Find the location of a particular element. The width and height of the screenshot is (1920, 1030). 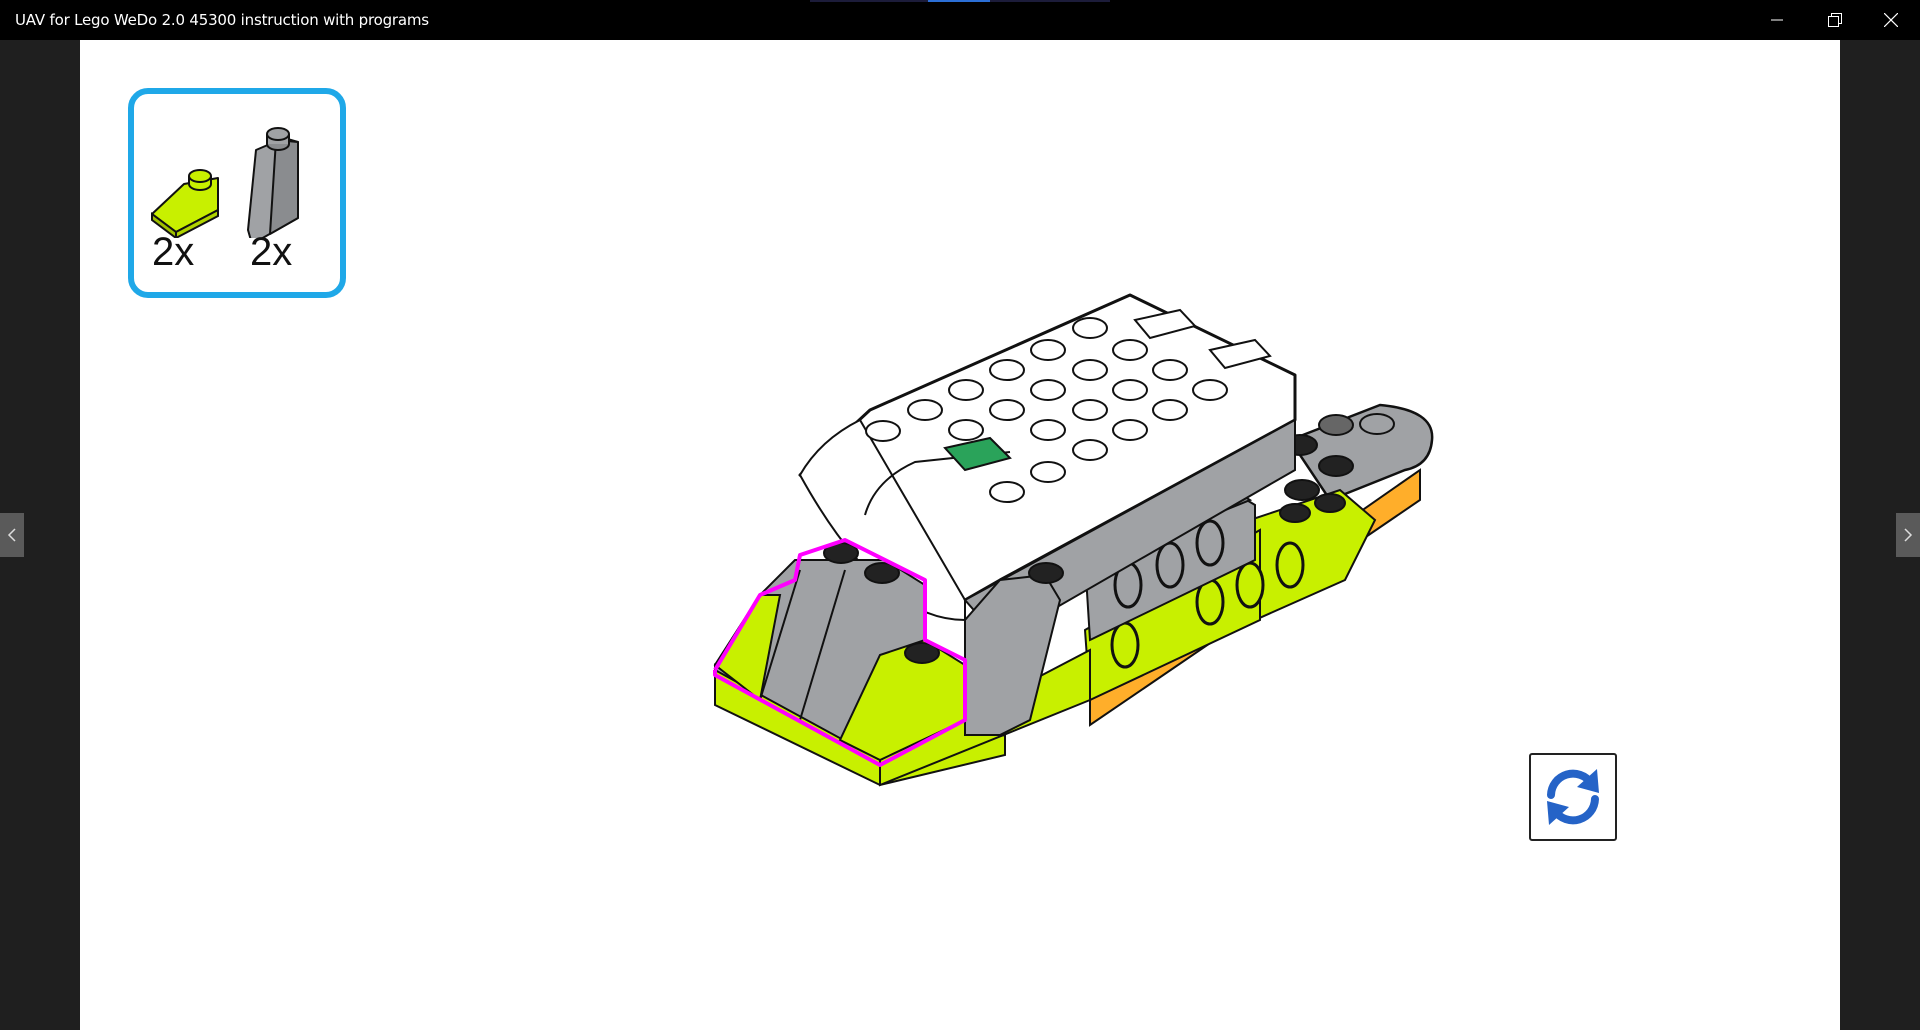

previous-step-button is located at coordinates (12, 535).